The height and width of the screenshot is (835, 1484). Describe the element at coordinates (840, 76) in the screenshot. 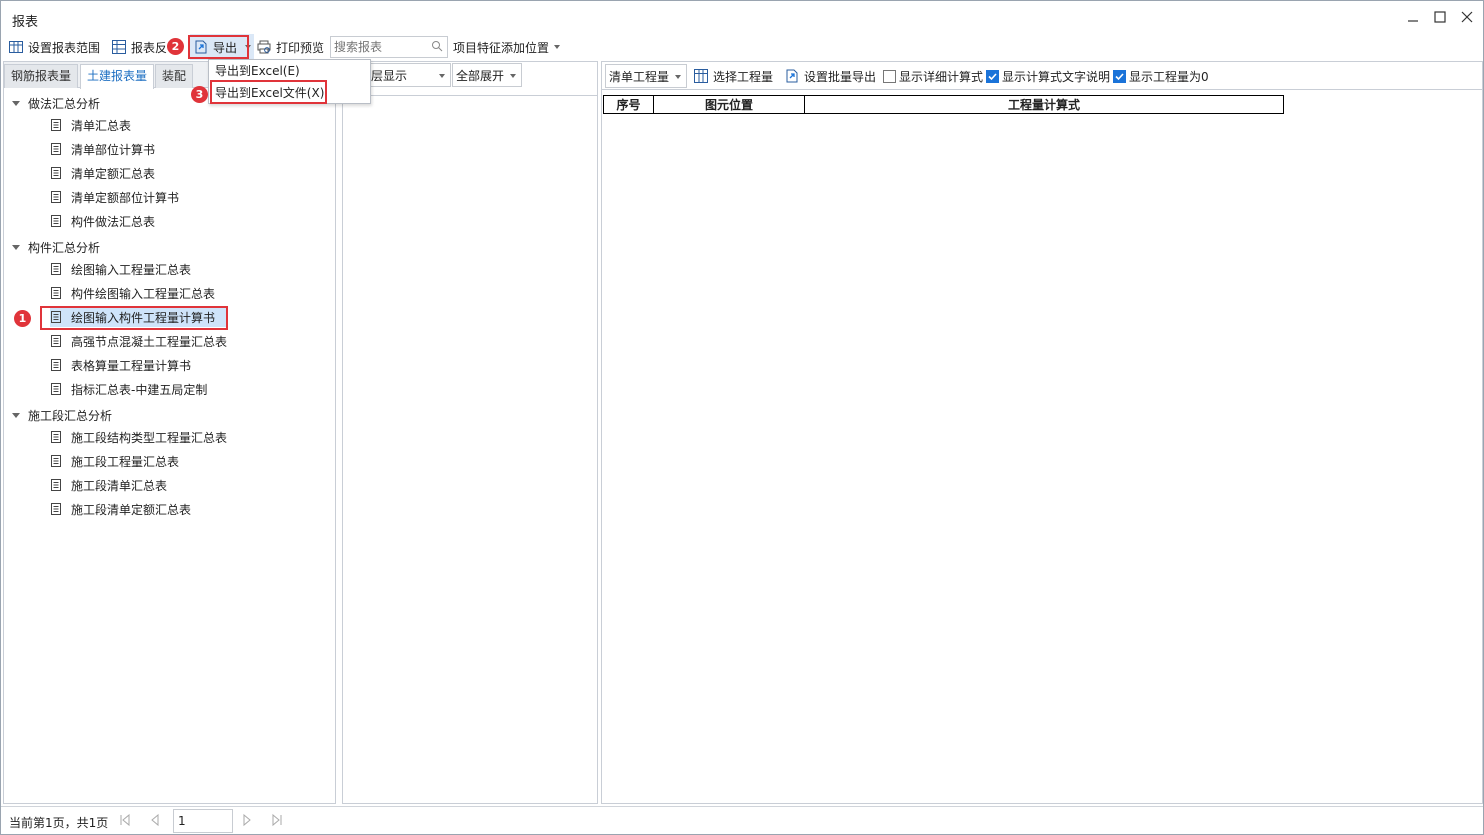

I see `batch-export-label: 设置批量导出` at that location.